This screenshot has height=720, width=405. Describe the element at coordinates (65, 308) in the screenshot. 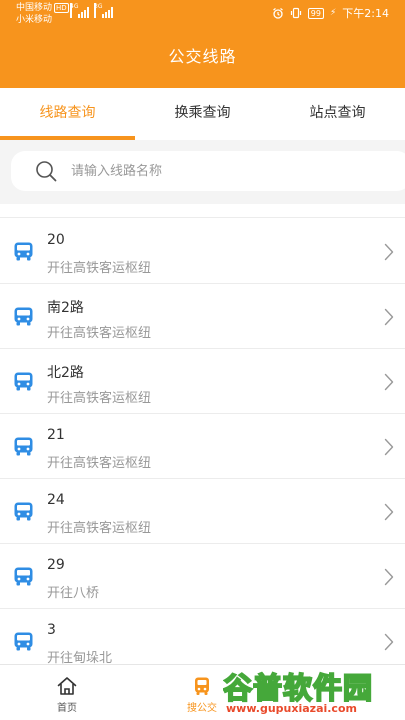

I see `route-name: 南2路` at that location.